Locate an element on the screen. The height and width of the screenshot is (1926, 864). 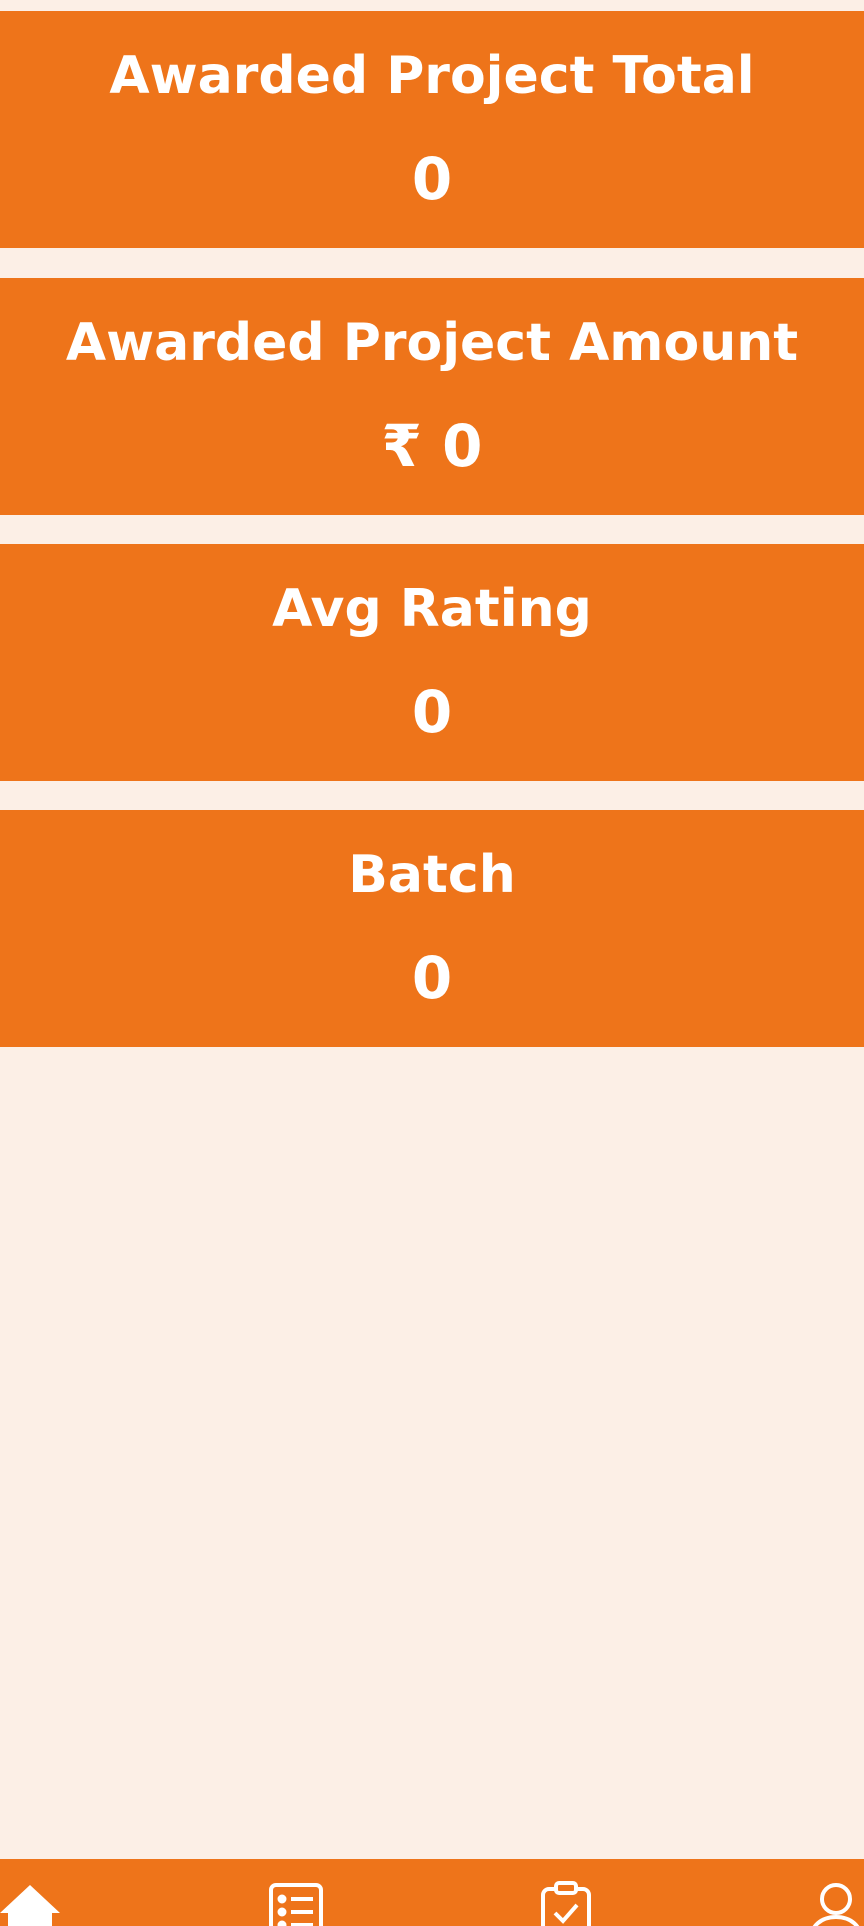
stat-card-awarded-project-total: Awarded Project Total 0 is located at coordinates (432, 129).